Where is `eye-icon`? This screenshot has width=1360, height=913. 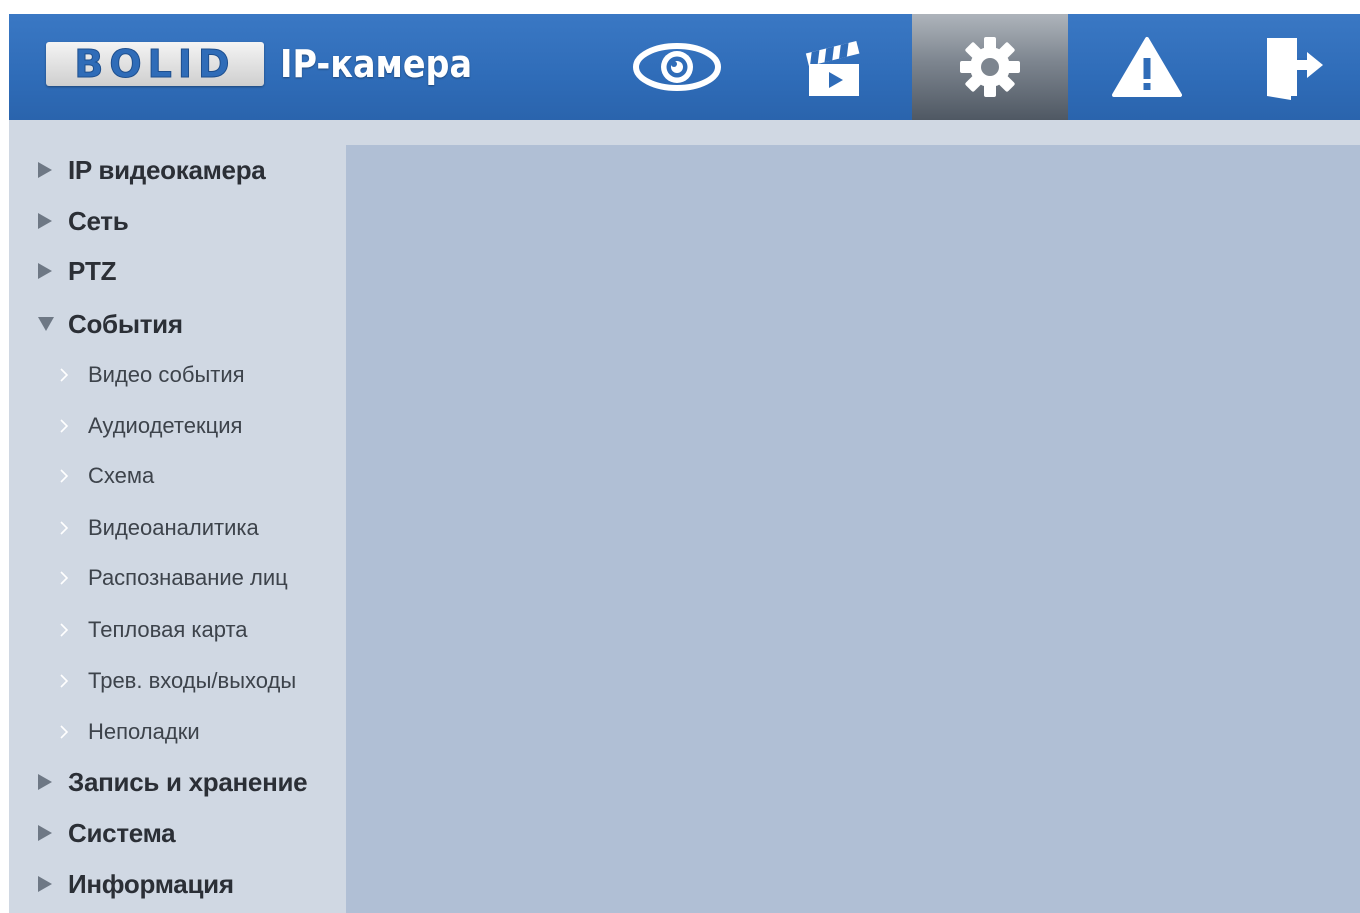
eye-icon is located at coordinates (677, 67).